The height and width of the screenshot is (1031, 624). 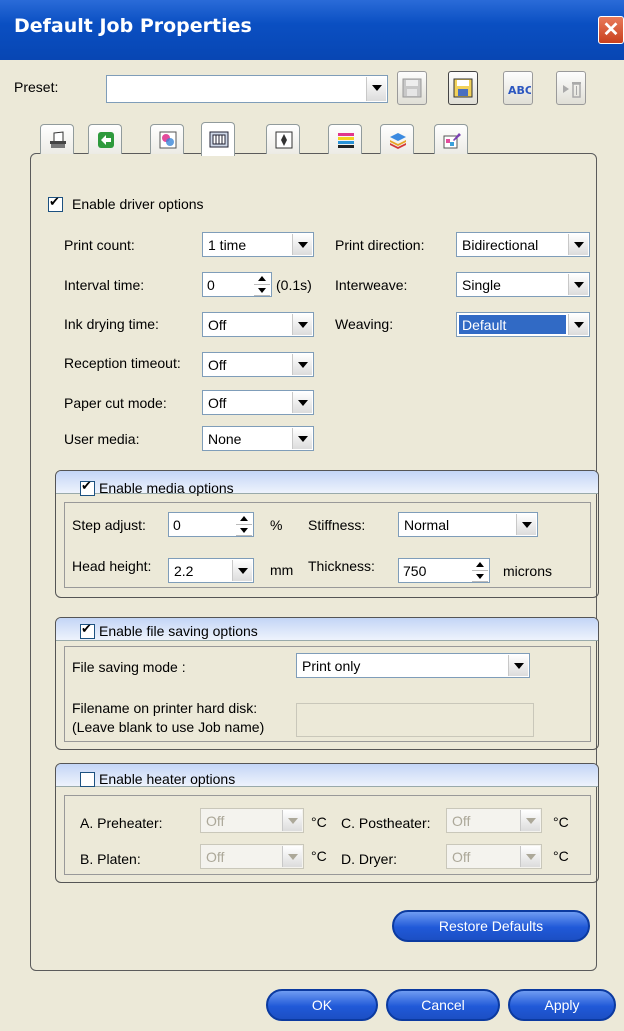 I want to click on user-media-value: None, so click(x=225, y=439).